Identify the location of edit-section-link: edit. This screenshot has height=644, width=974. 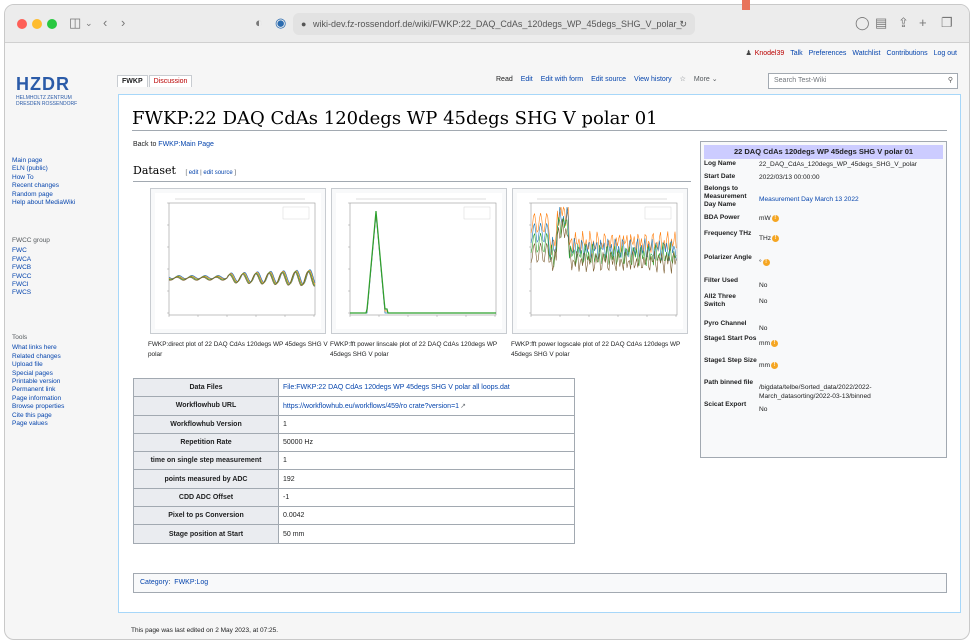
(194, 173).